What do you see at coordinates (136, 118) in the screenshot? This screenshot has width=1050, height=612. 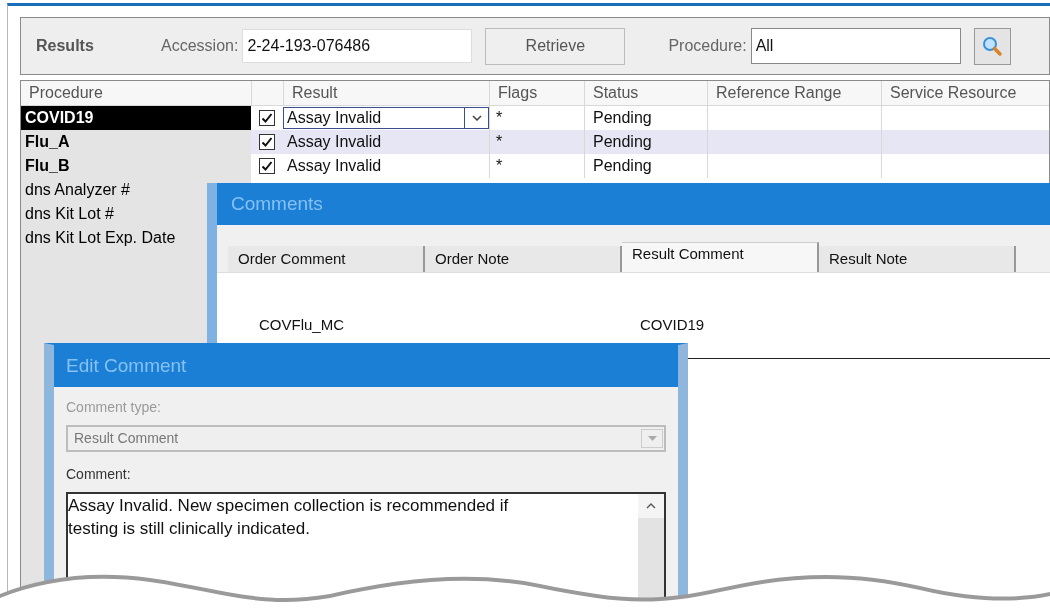 I see `procedure-cell: COVID19` at bounding box center [136, 118].